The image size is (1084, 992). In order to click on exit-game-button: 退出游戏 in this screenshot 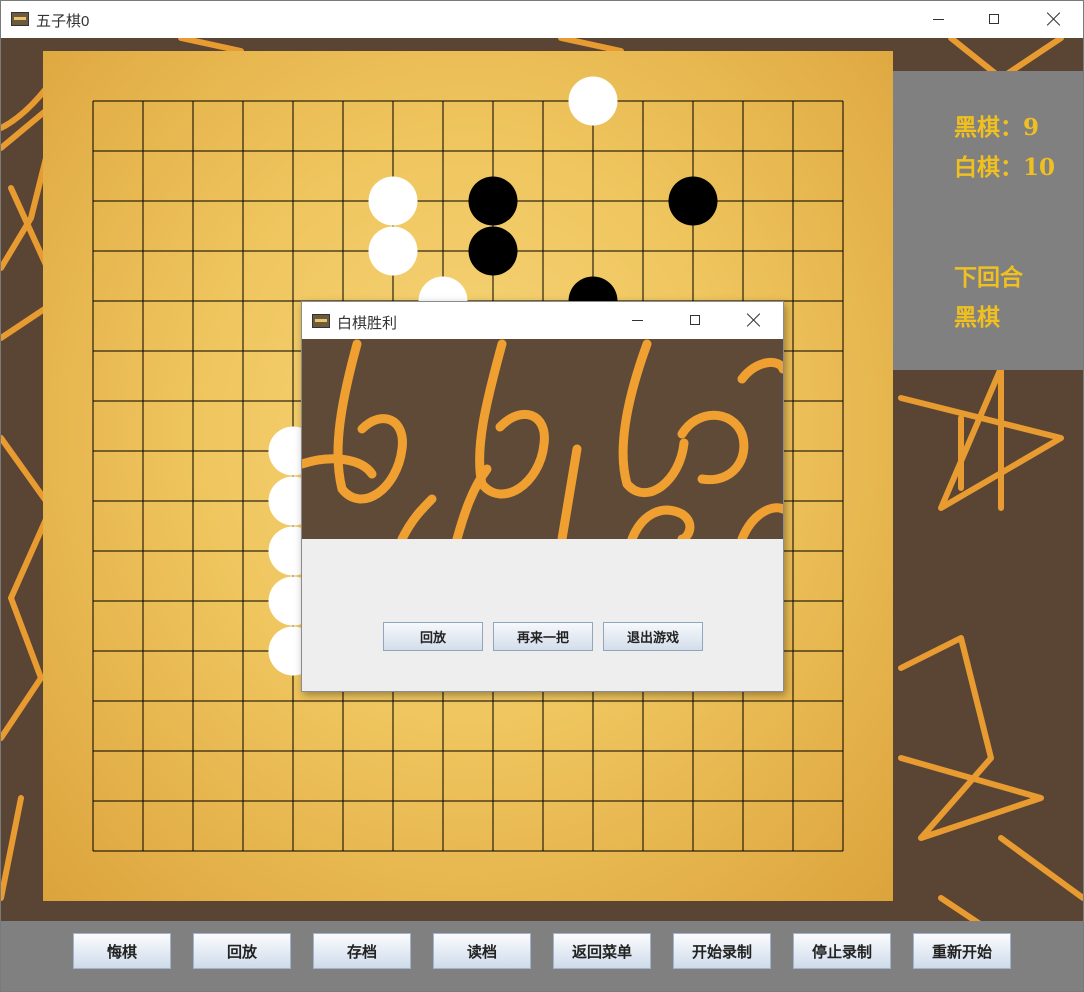, I will do `click(653, 636)`.